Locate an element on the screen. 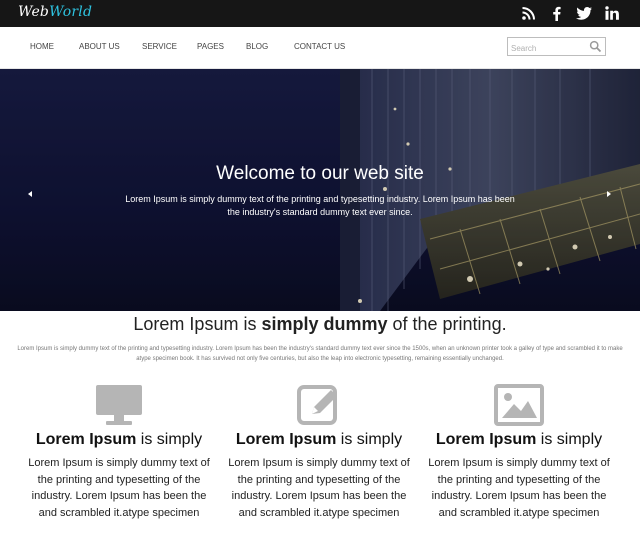  intro-heading-bold: simply dummy is located at coordinates (324, 324).